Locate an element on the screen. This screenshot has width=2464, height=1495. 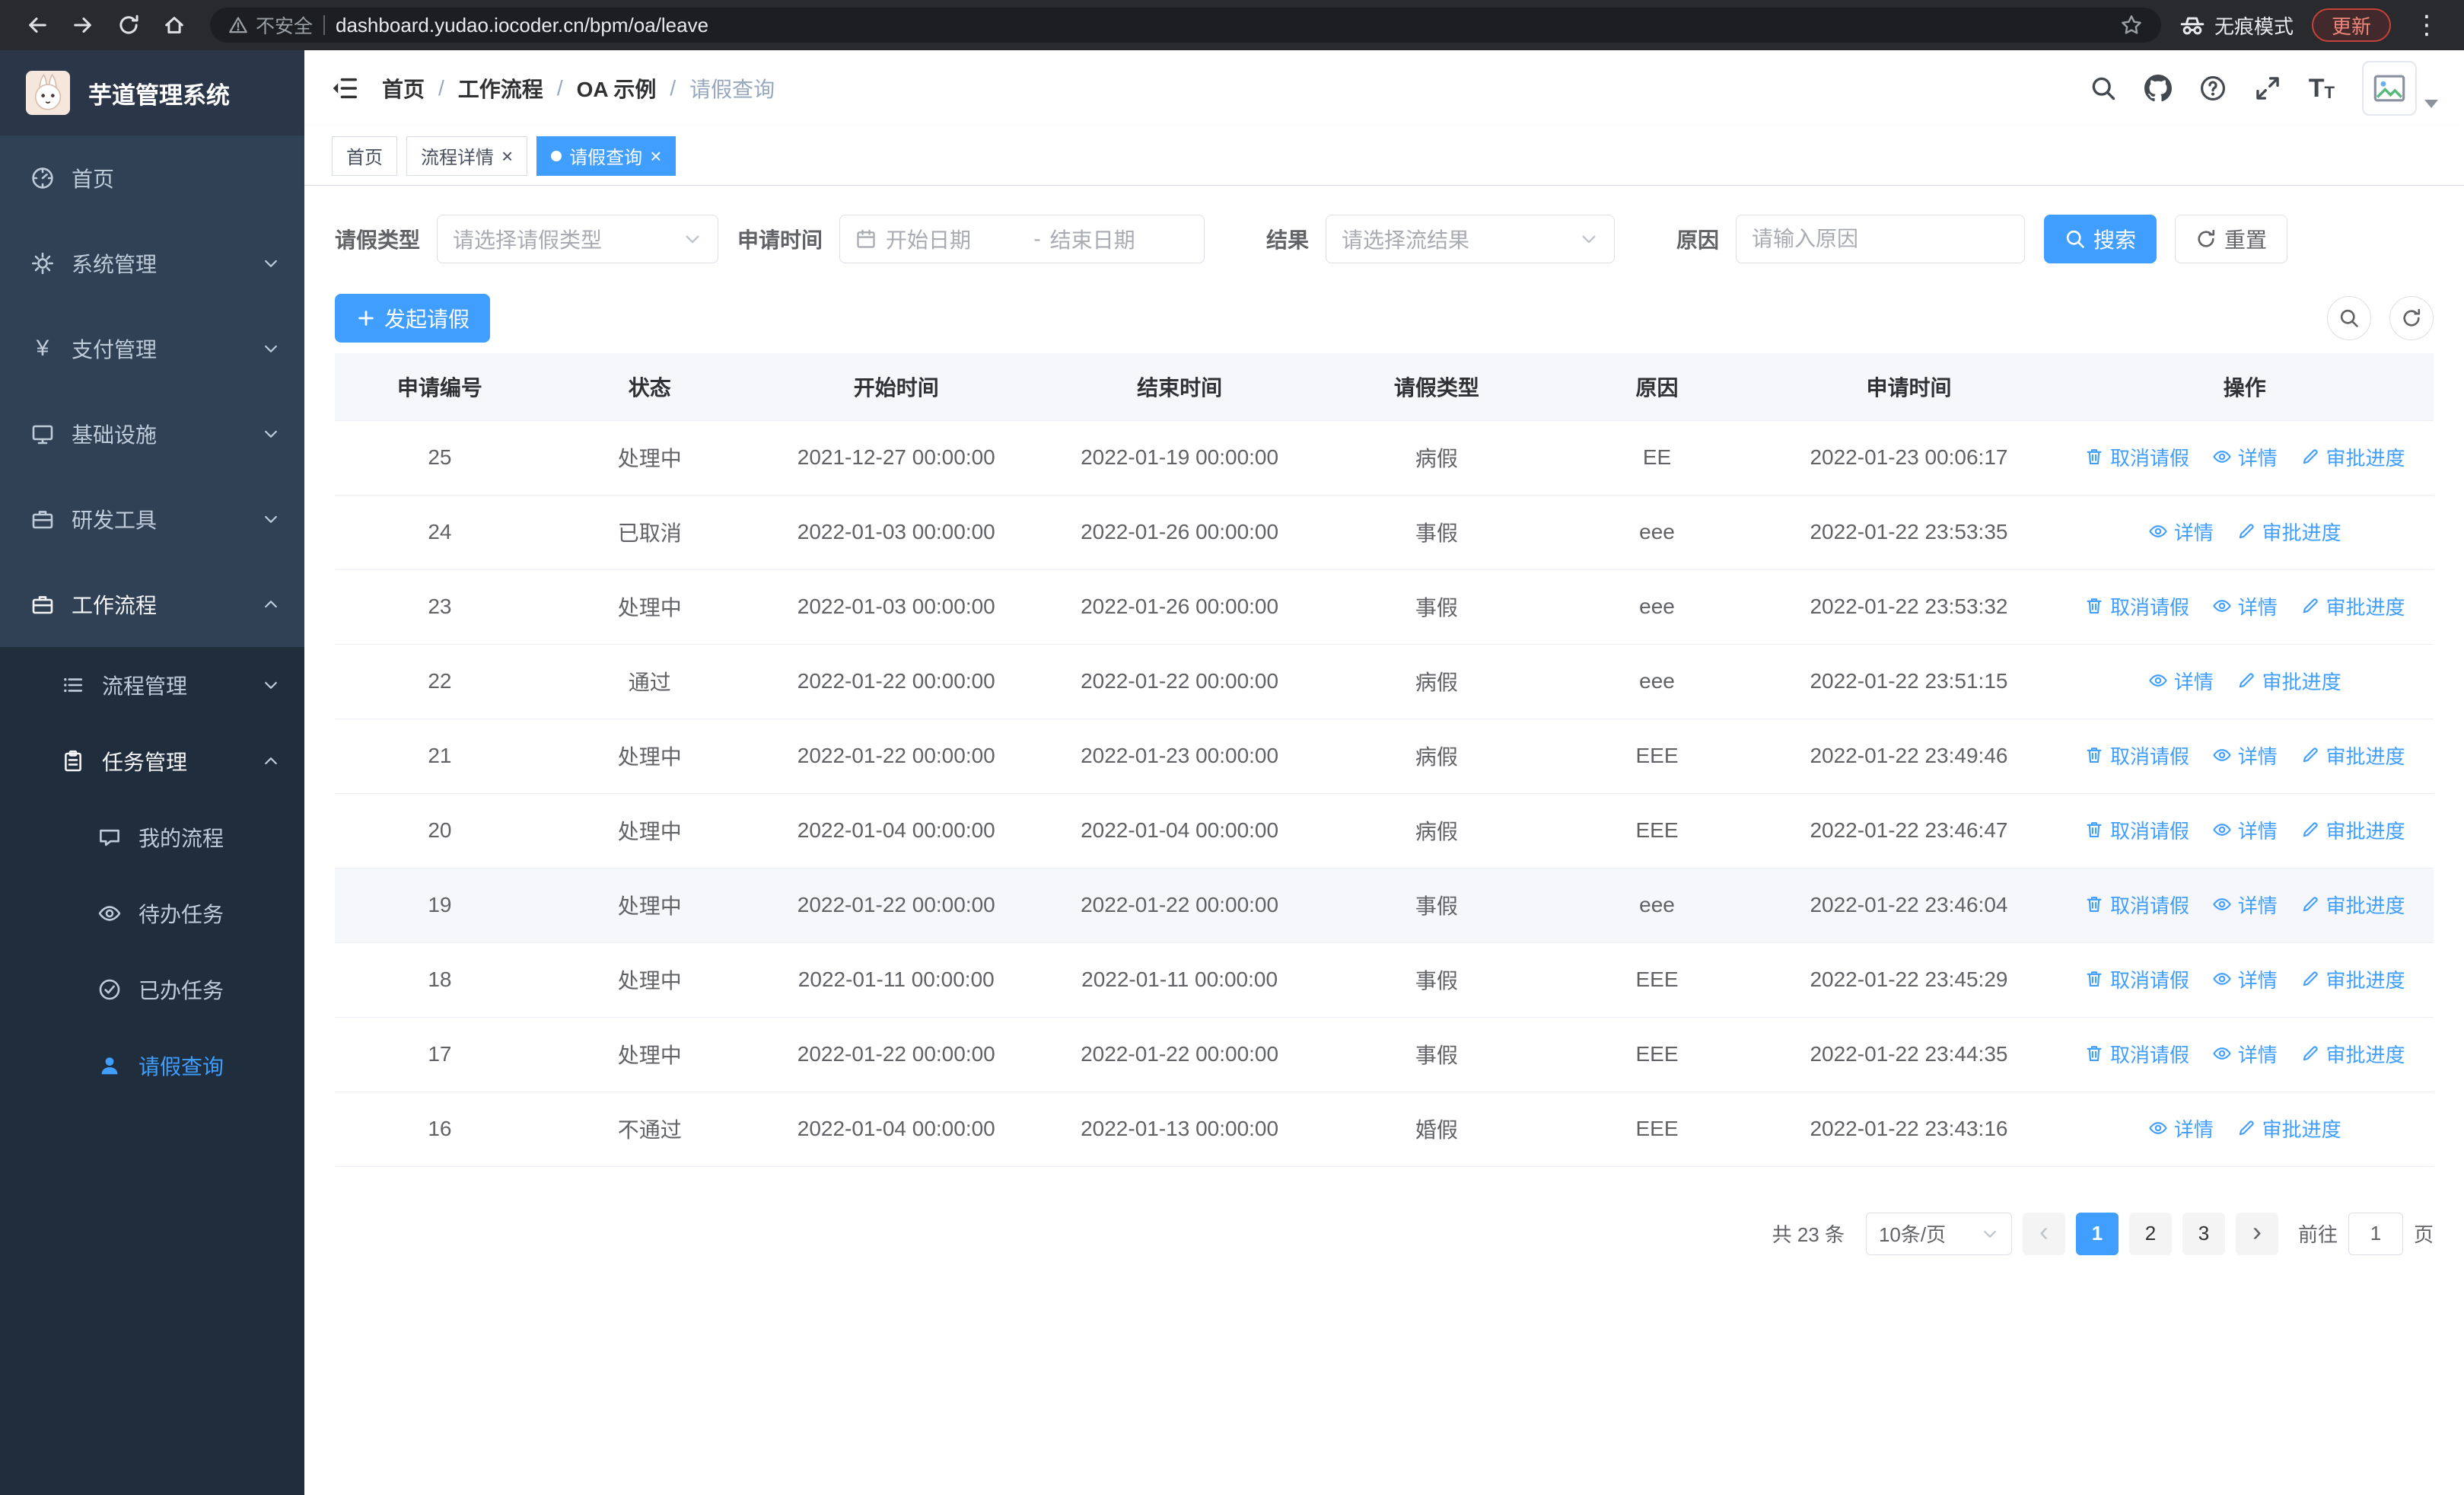
next-page-button: › is located at coordinates (2256, 1234).